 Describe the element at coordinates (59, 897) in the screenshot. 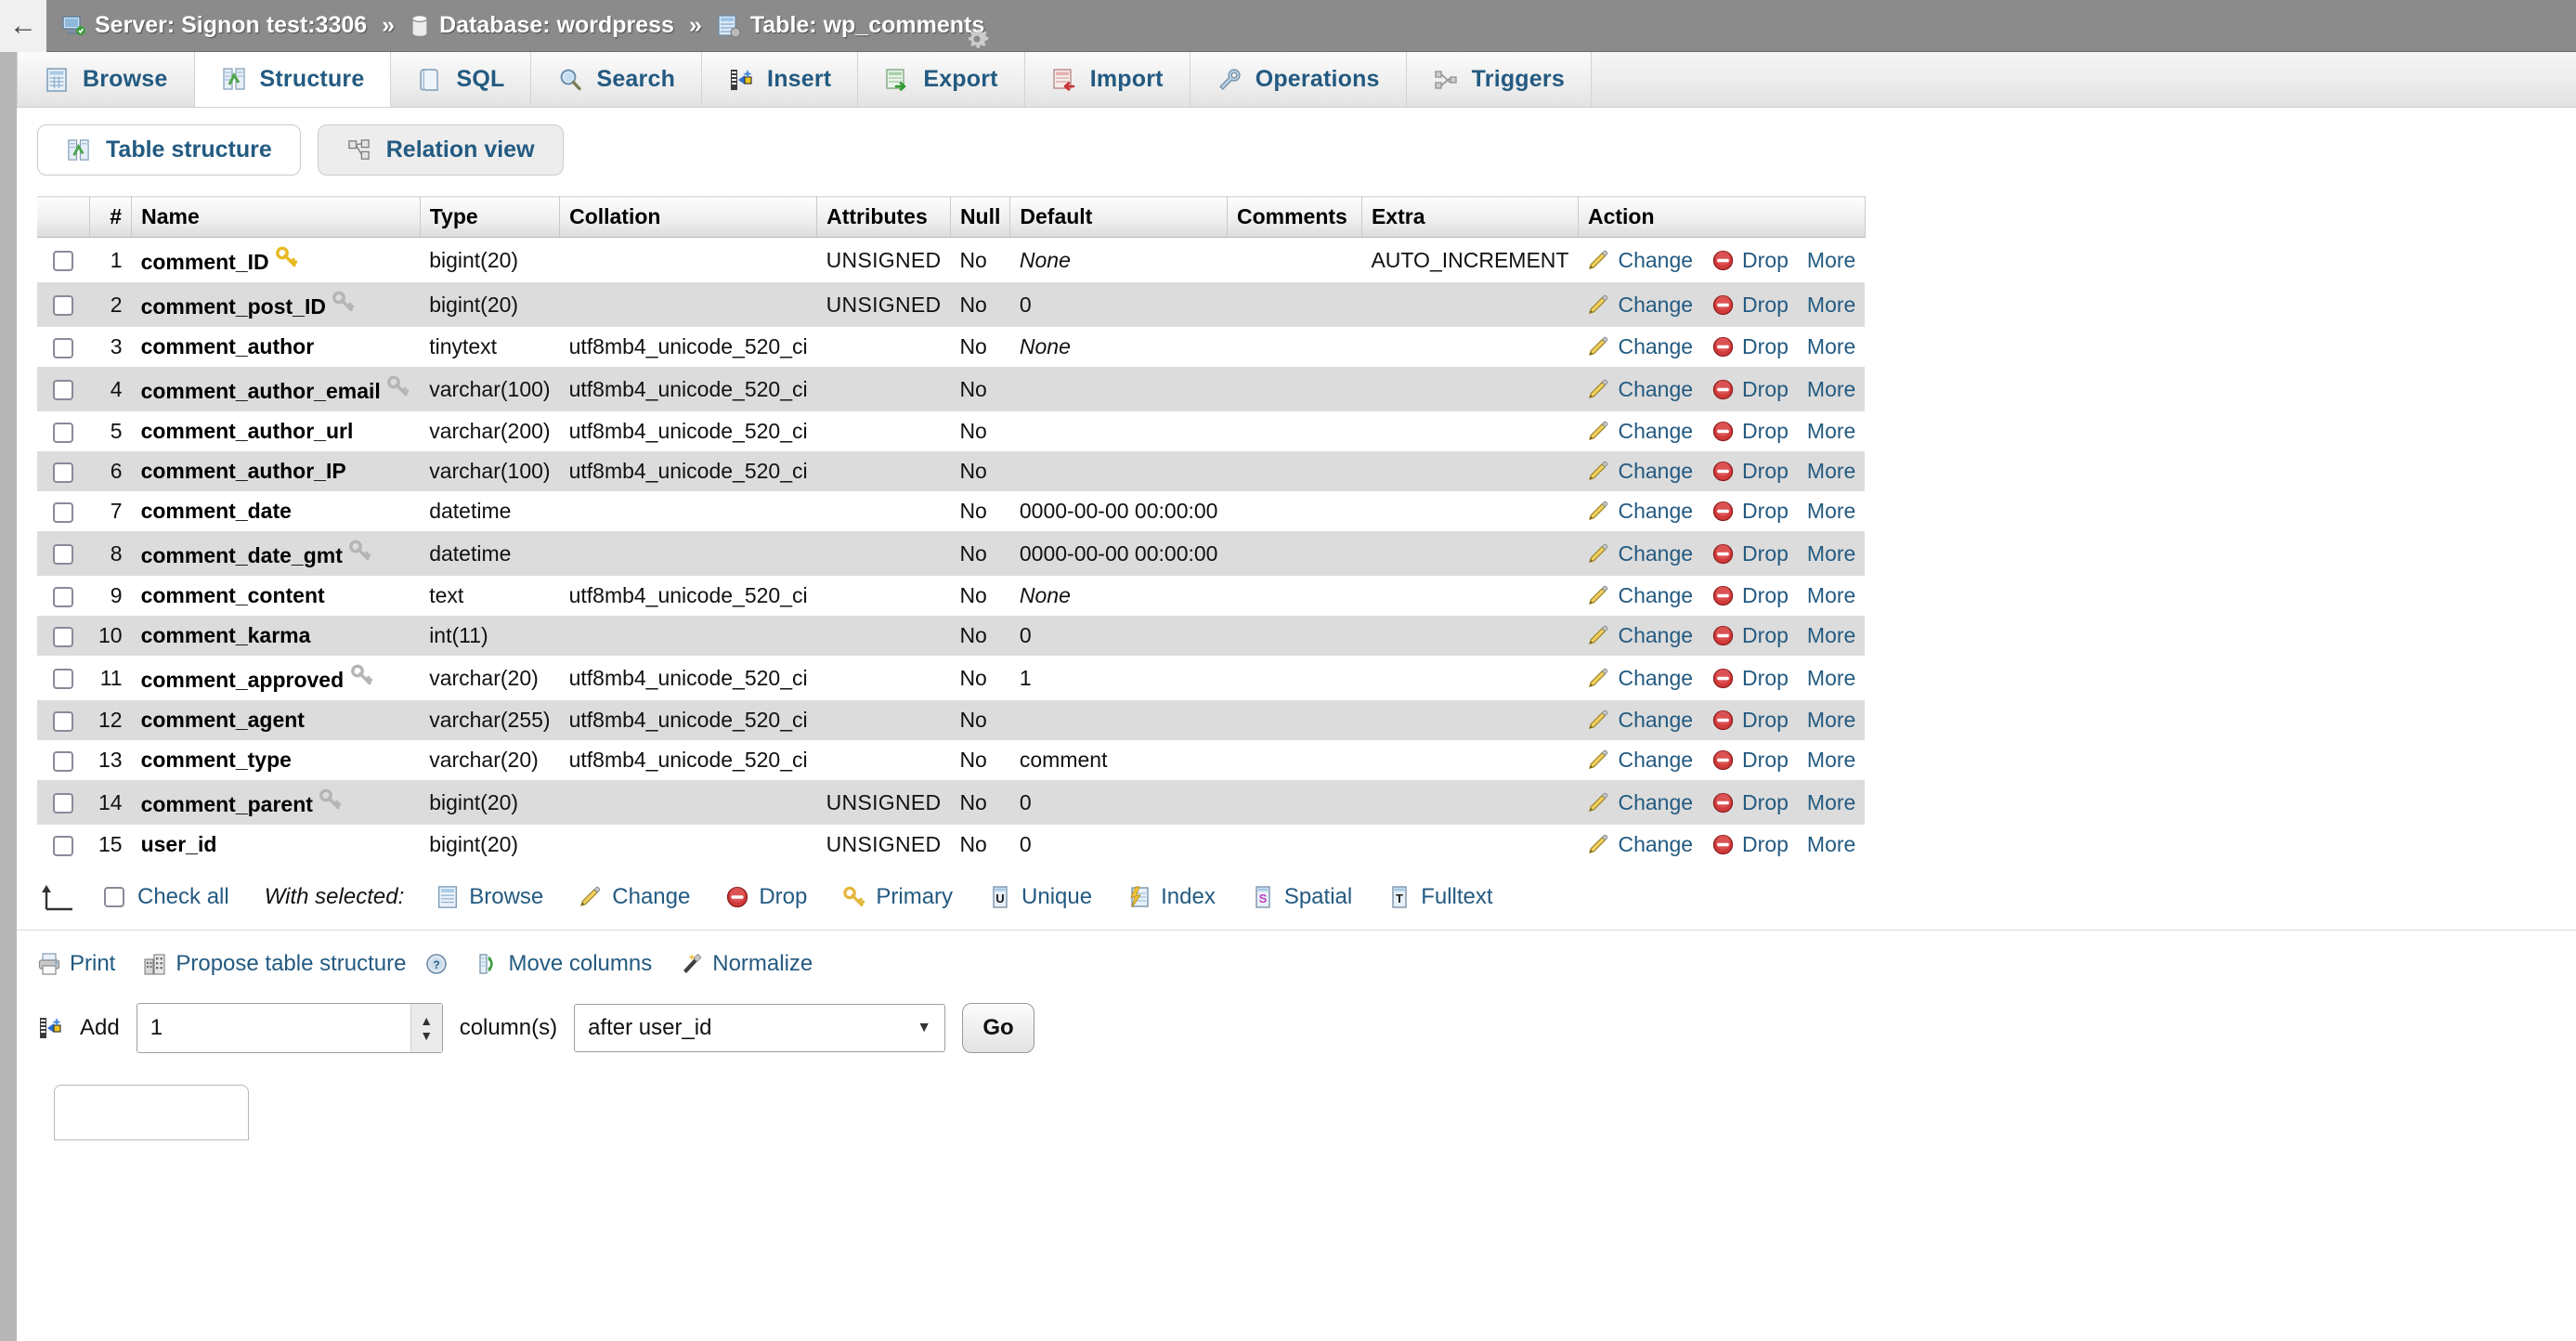

I see `select-all-arrow-icon` at that location.